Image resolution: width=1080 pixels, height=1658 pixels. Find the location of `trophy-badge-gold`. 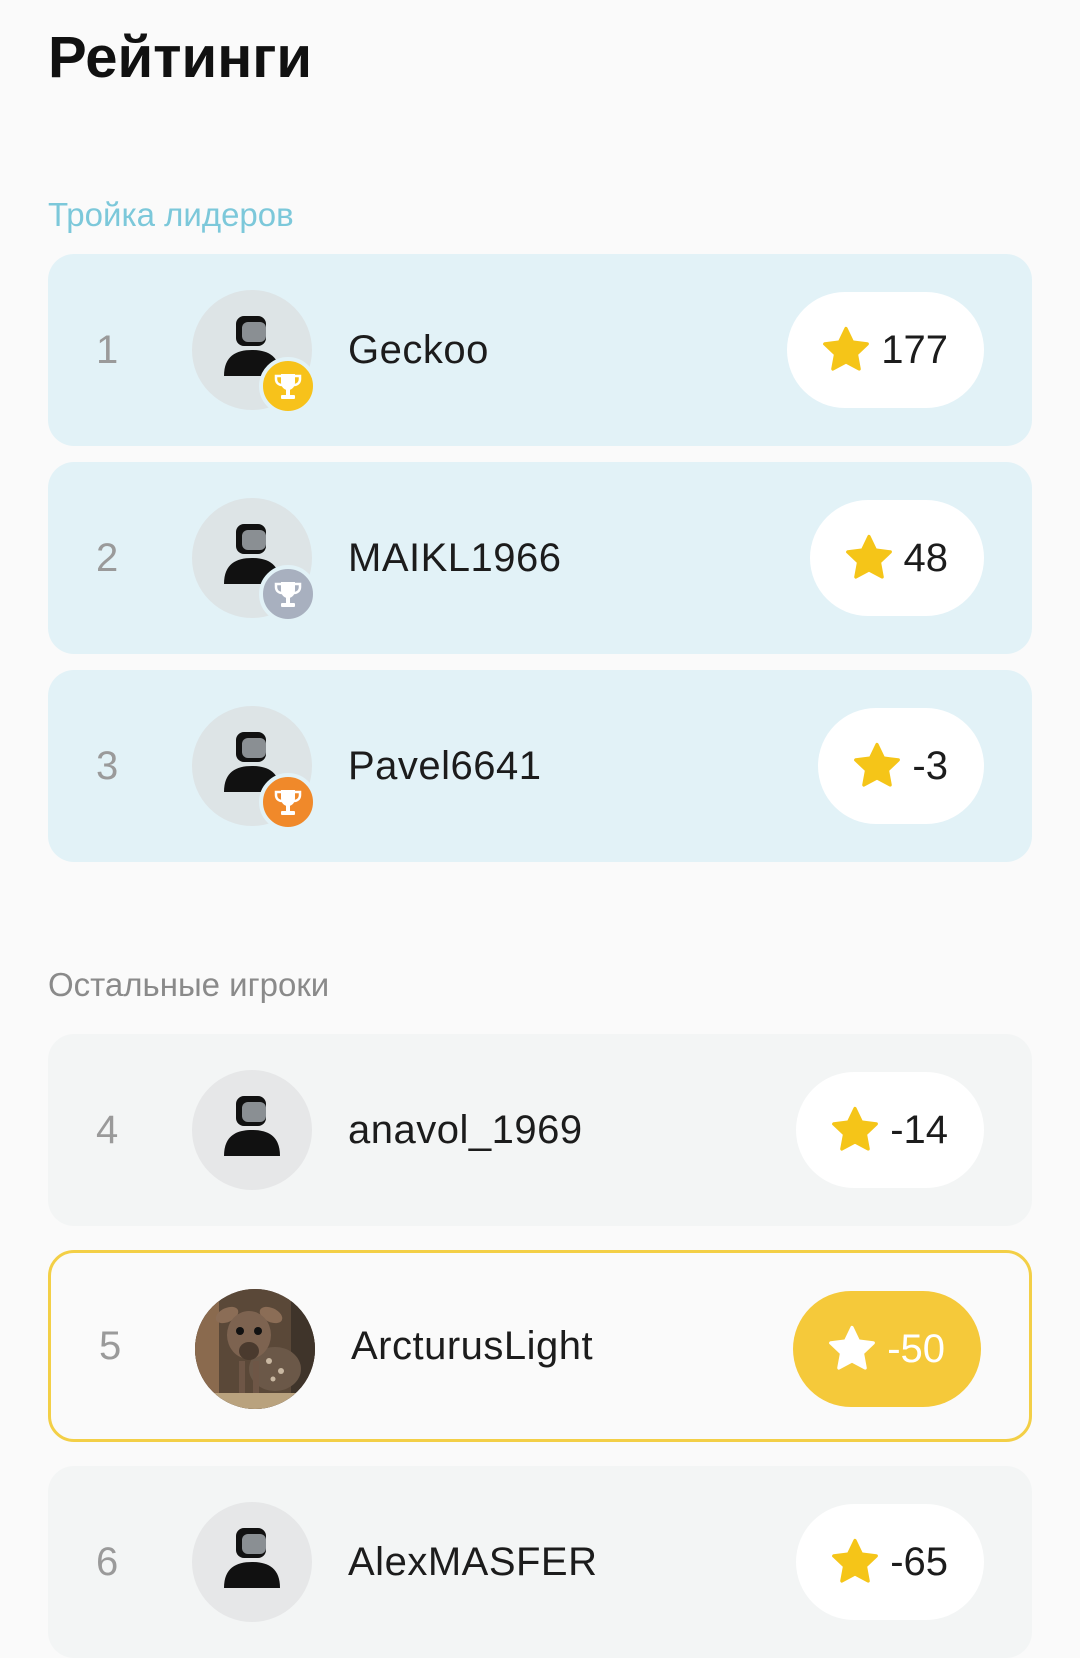

trophy-badge-gold is located at coordinates (288, 386).